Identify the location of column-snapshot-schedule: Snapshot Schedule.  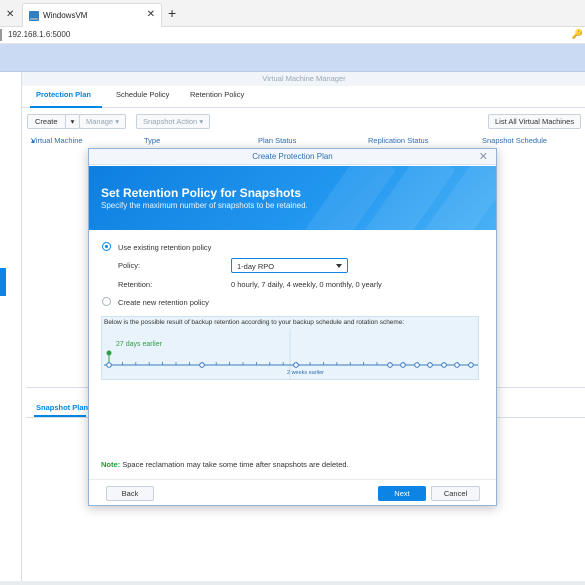
(514, 140).